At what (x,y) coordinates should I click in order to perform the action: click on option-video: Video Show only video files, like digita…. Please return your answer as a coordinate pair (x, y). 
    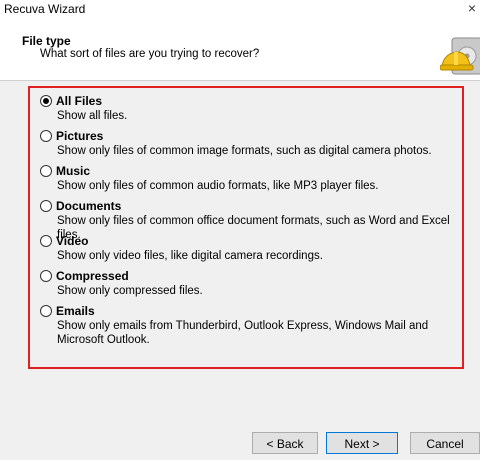
    Looking at the image, I should click on (250, 248).